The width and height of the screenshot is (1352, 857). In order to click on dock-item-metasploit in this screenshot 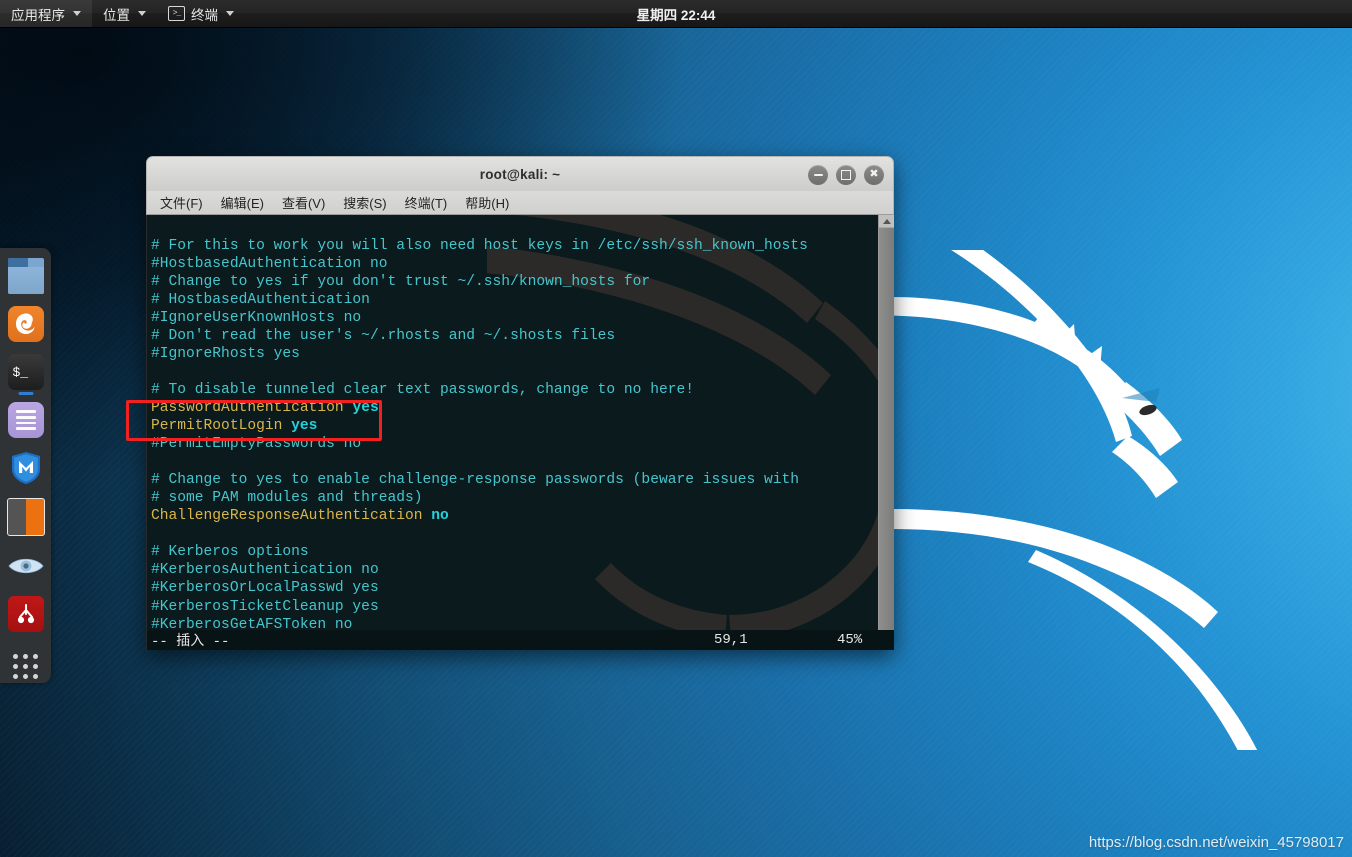, I will do `click(26, 468)`.